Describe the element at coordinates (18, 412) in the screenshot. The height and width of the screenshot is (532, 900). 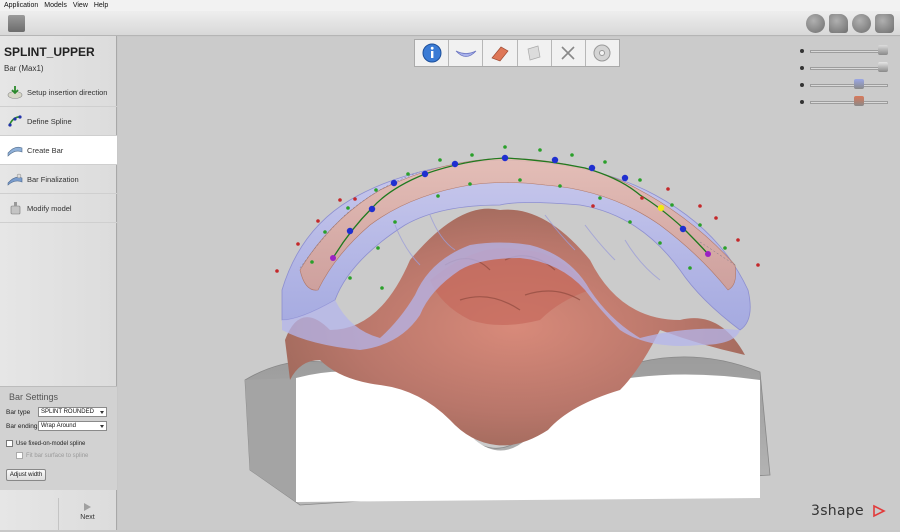
I see `bar-type-label: Bar type` at that location.